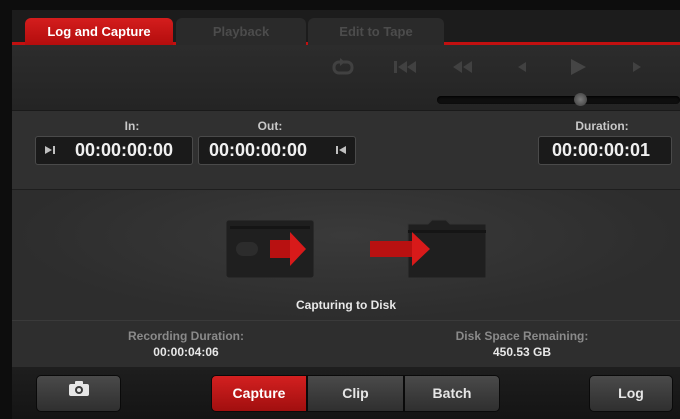 This screenshot has width=680, height=419. I want to click on play-icon, so click(578, 67).